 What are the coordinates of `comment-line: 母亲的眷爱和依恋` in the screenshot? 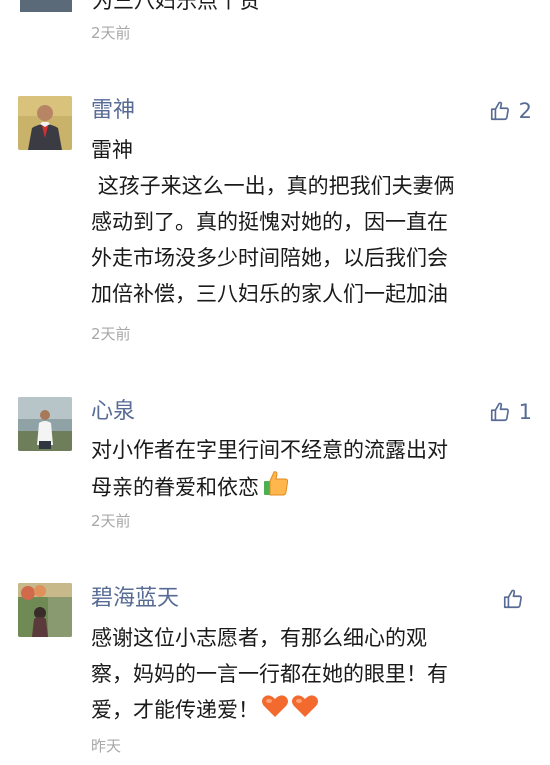 It's located at (175, 487).